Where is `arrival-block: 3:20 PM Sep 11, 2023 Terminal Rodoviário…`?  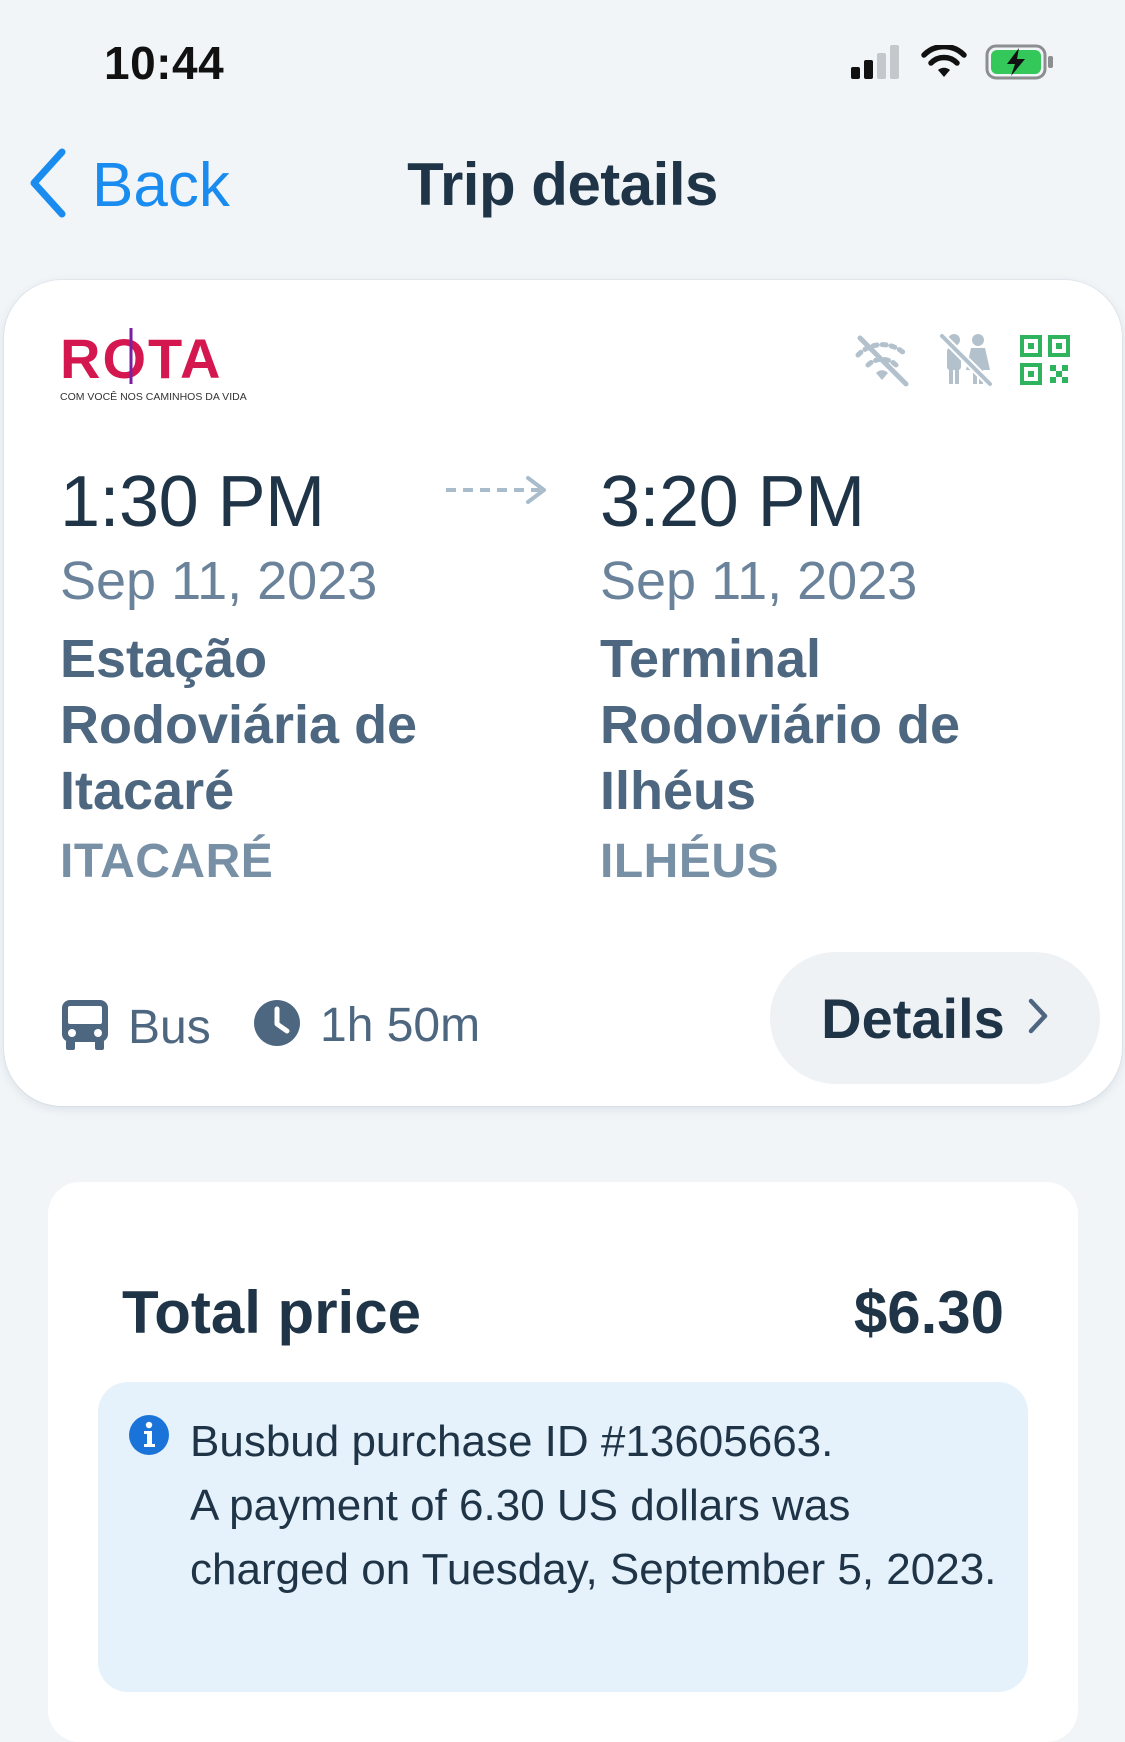
arrival-block: 3:20 PM Sep 11, 2023 Terminal Rodoviário… is located at coordinates (810, 677).